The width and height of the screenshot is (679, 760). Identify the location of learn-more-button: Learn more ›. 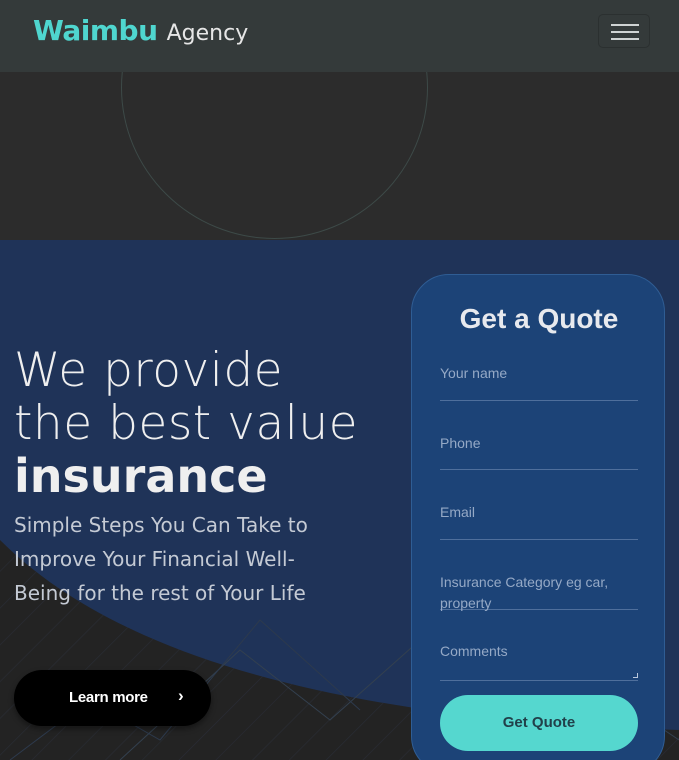
(112, 698).